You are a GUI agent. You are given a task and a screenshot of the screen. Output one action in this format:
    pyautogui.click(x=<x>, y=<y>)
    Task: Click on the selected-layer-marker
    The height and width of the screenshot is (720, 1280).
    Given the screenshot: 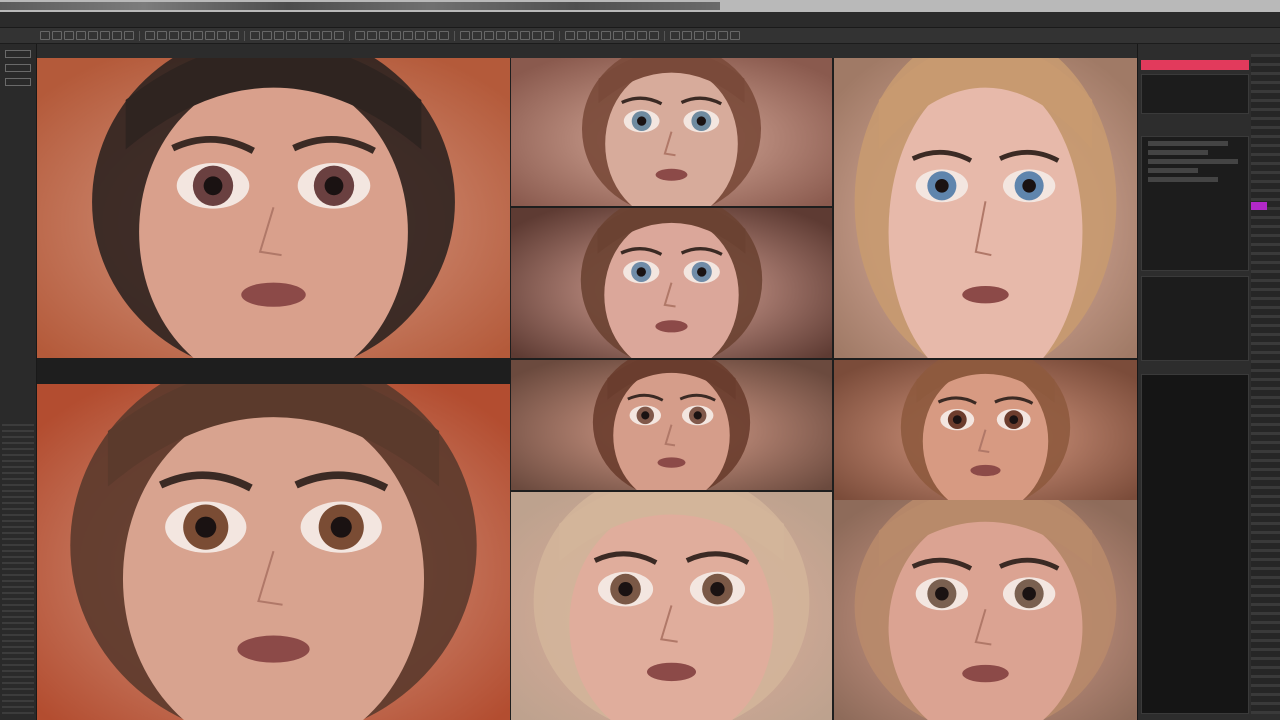 What is the action you would take?
    pyautogui.click(x=1259, y=206)
    